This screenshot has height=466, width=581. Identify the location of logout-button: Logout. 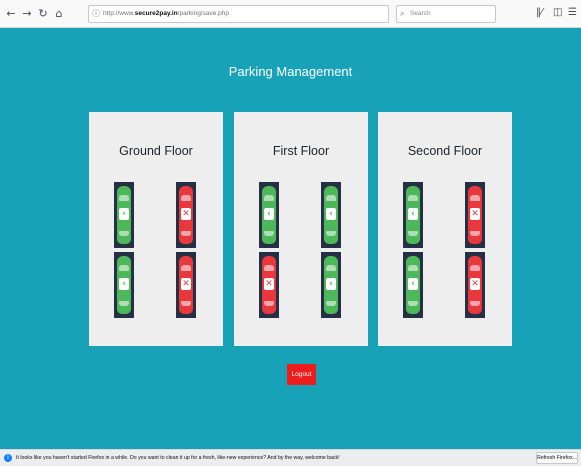
(301, 374).